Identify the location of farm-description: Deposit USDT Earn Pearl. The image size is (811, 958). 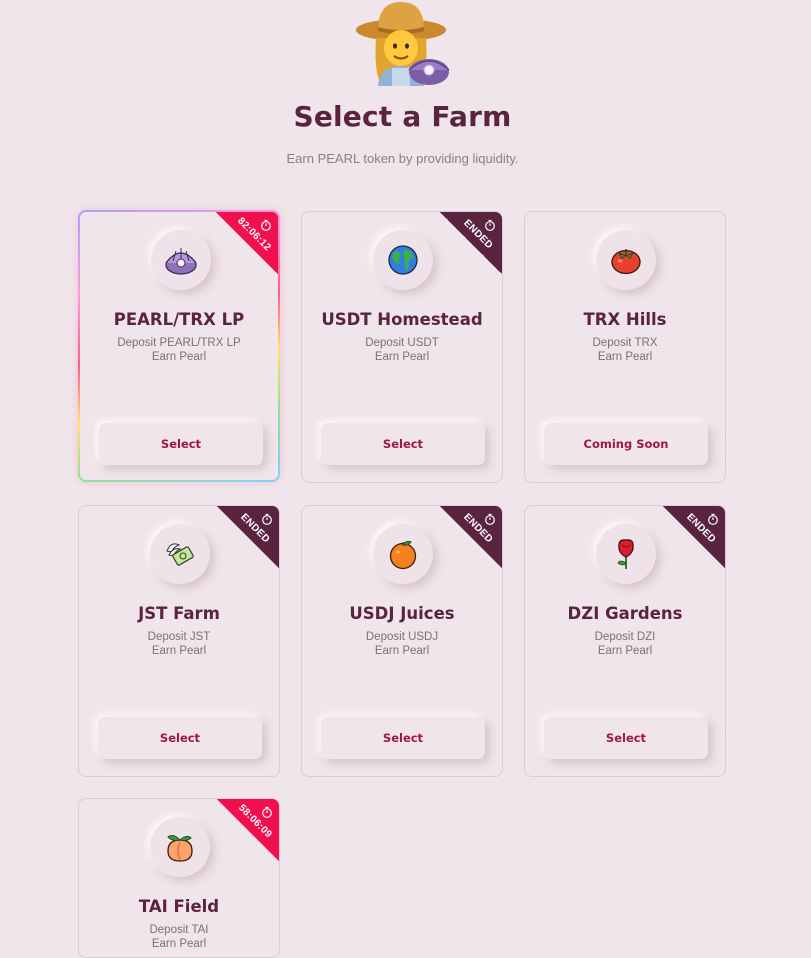
(402, 350).